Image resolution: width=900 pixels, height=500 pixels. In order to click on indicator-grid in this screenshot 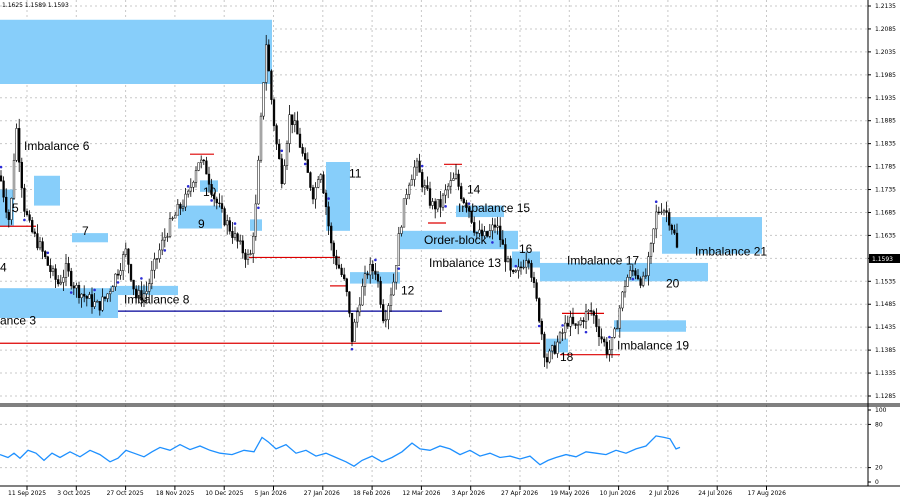, I will do `click(434, 446)`.